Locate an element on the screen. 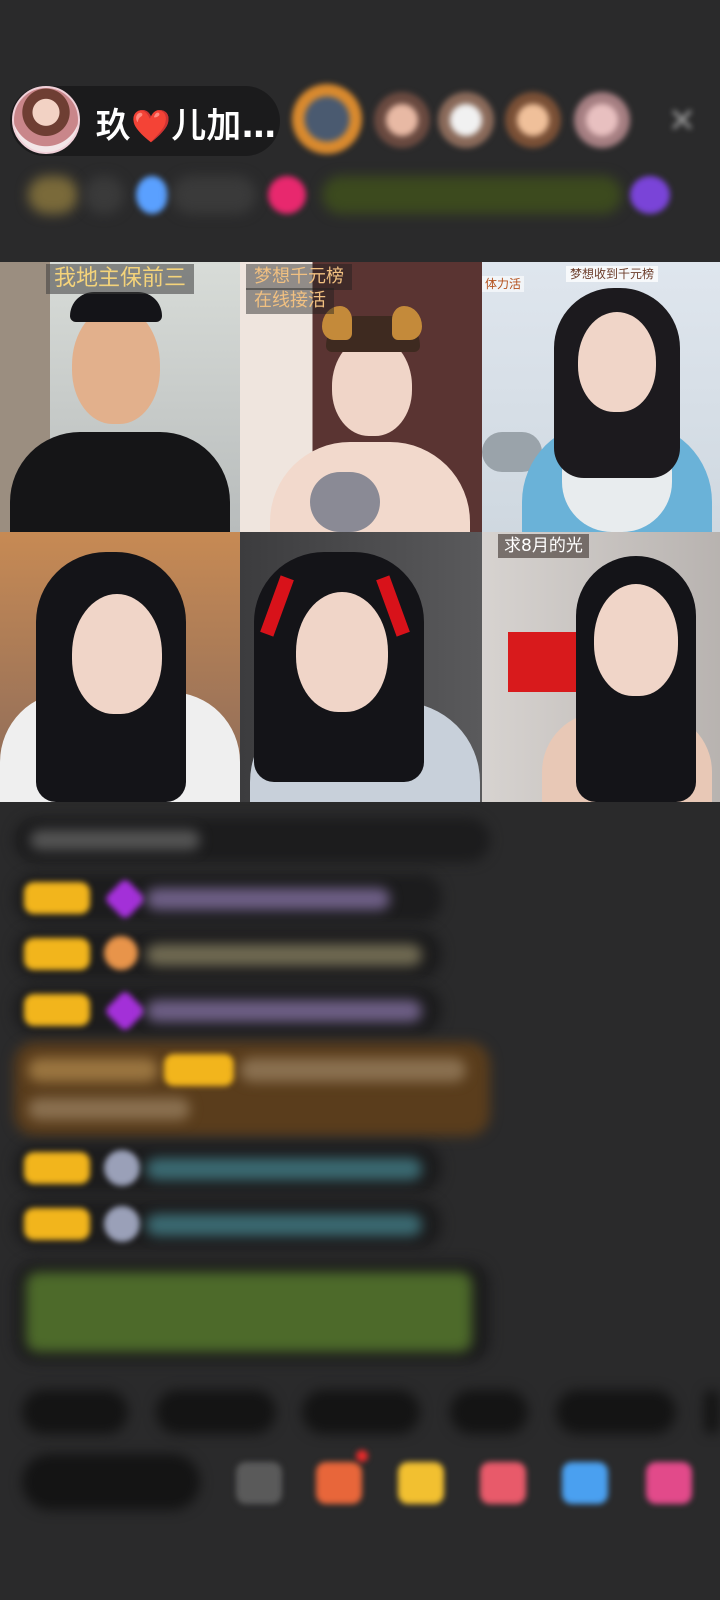 The height and width of the screenshot is (1600, 720). guest-tile-2: 梦想千元榜 在线接活 is located at coordinates (361, 397).